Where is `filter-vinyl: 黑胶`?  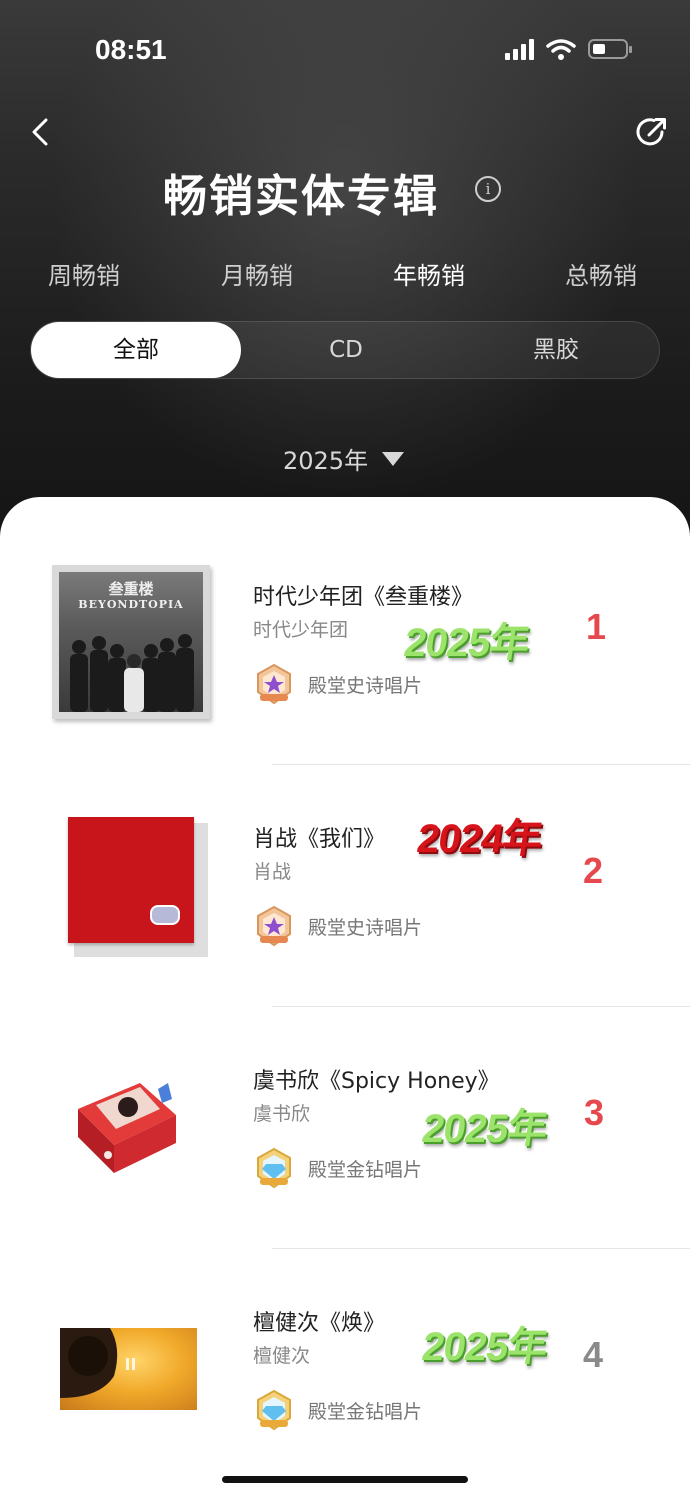
filter-vinyl: 黑胶 is located at coordinates (556, 350).